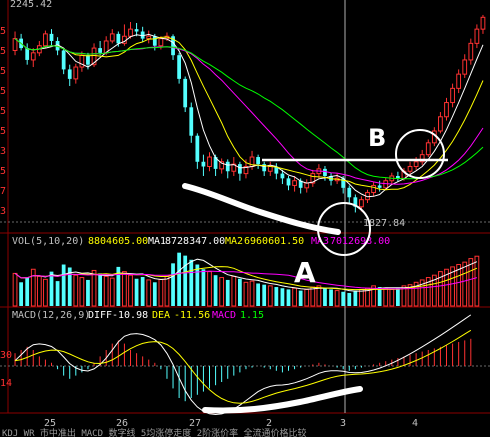  What do you see at coordinates (50, 423) in the screenshot?
I see `x-tick: 25` at bounding box center [50, 423].